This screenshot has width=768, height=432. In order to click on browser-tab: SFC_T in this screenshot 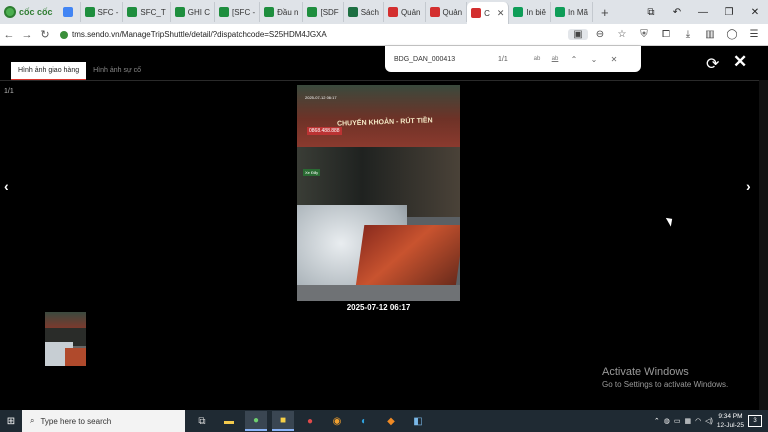, I will do `click(147, 12)`.